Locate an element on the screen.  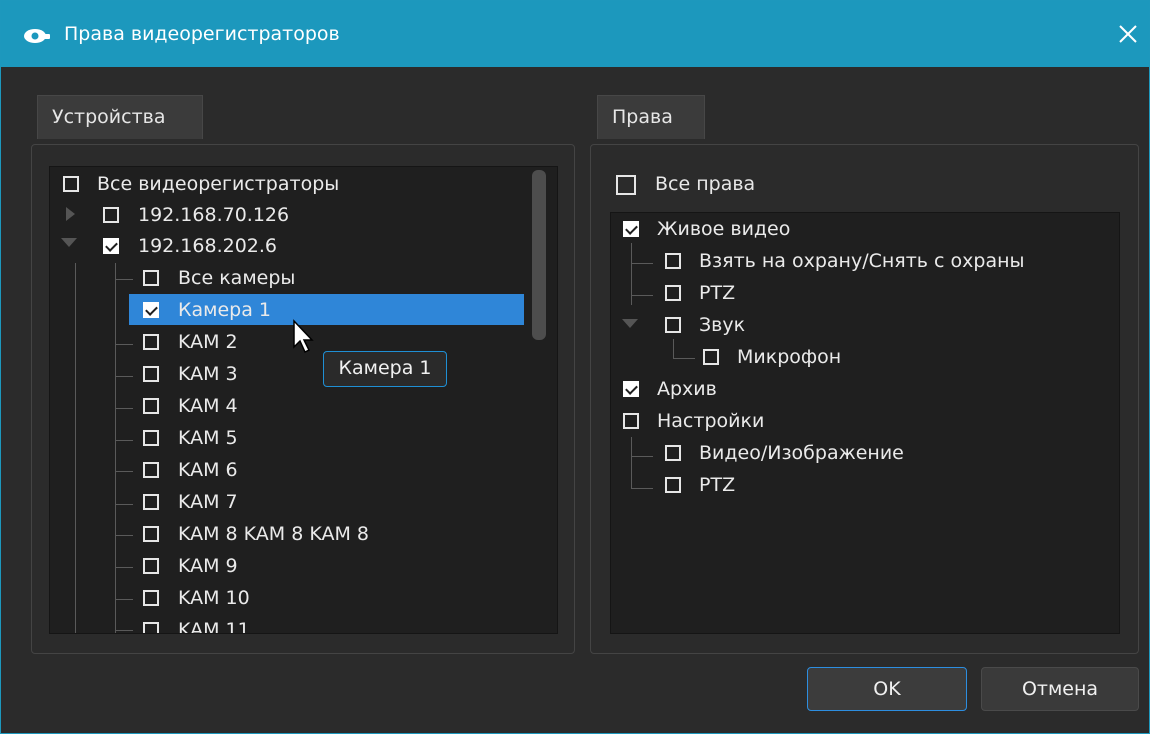
tree-item-camera: KAM 11 is located at coordinates (329, 624).